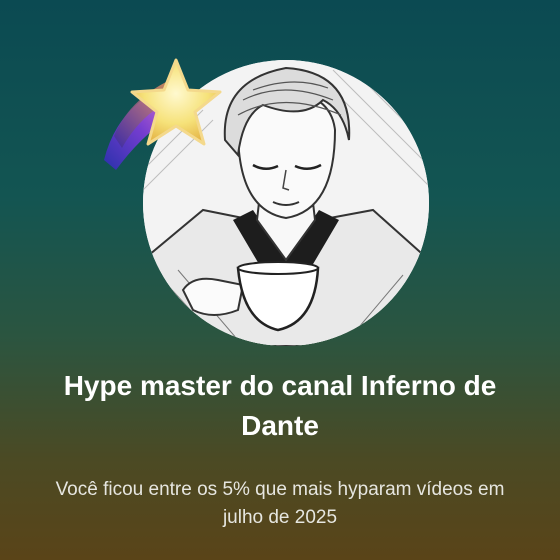 This screenshot has height=560, width=560. What do you see at coordinates (163, 114) in the screenshot?
I see `hype-star-icon` at bounding box center [163, 114].